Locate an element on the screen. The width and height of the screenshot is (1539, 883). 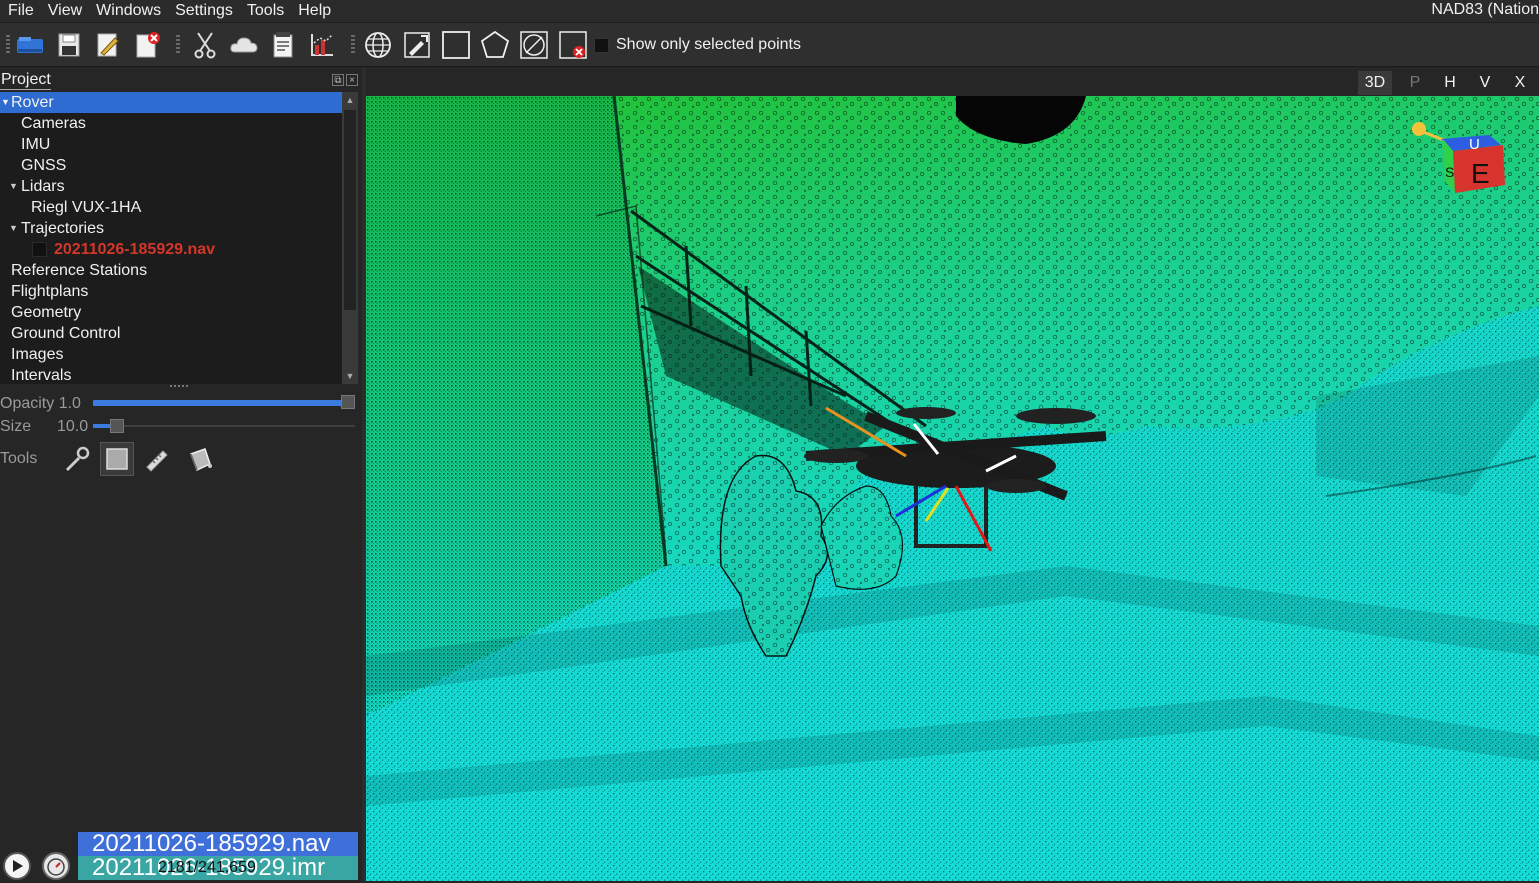
globe-icon is located at coordinates (378, 45).